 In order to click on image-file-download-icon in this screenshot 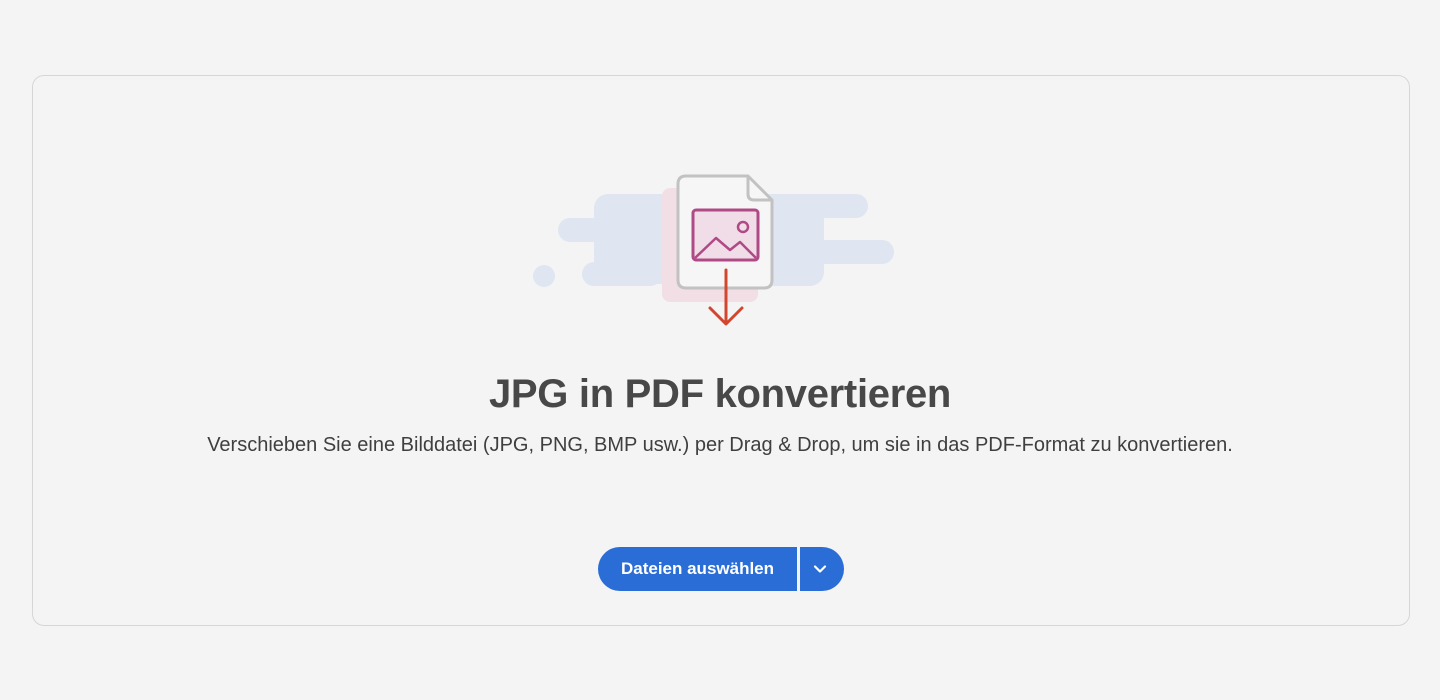, I will do `click(713, 250)`.